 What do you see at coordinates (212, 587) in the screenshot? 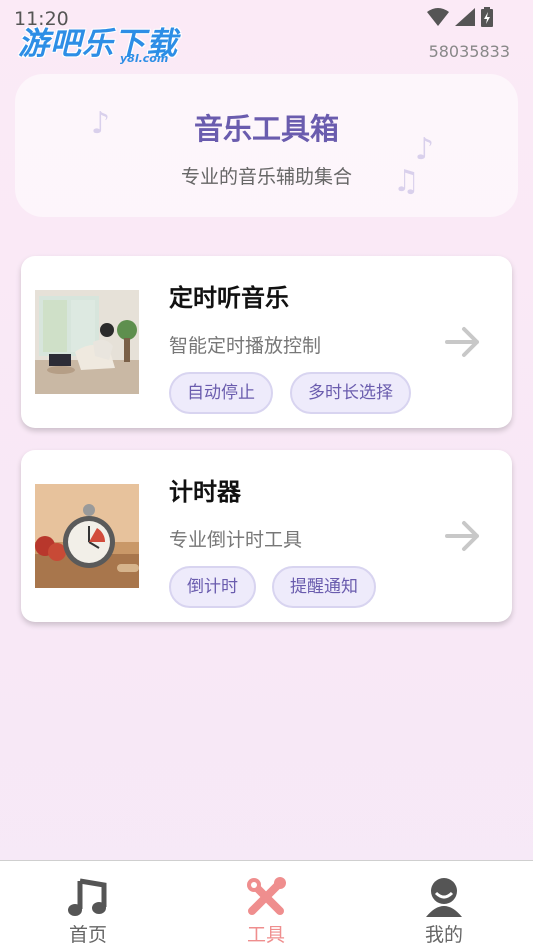
I see `tag-countdown: 倒计时` at bounding box center [212, 587].